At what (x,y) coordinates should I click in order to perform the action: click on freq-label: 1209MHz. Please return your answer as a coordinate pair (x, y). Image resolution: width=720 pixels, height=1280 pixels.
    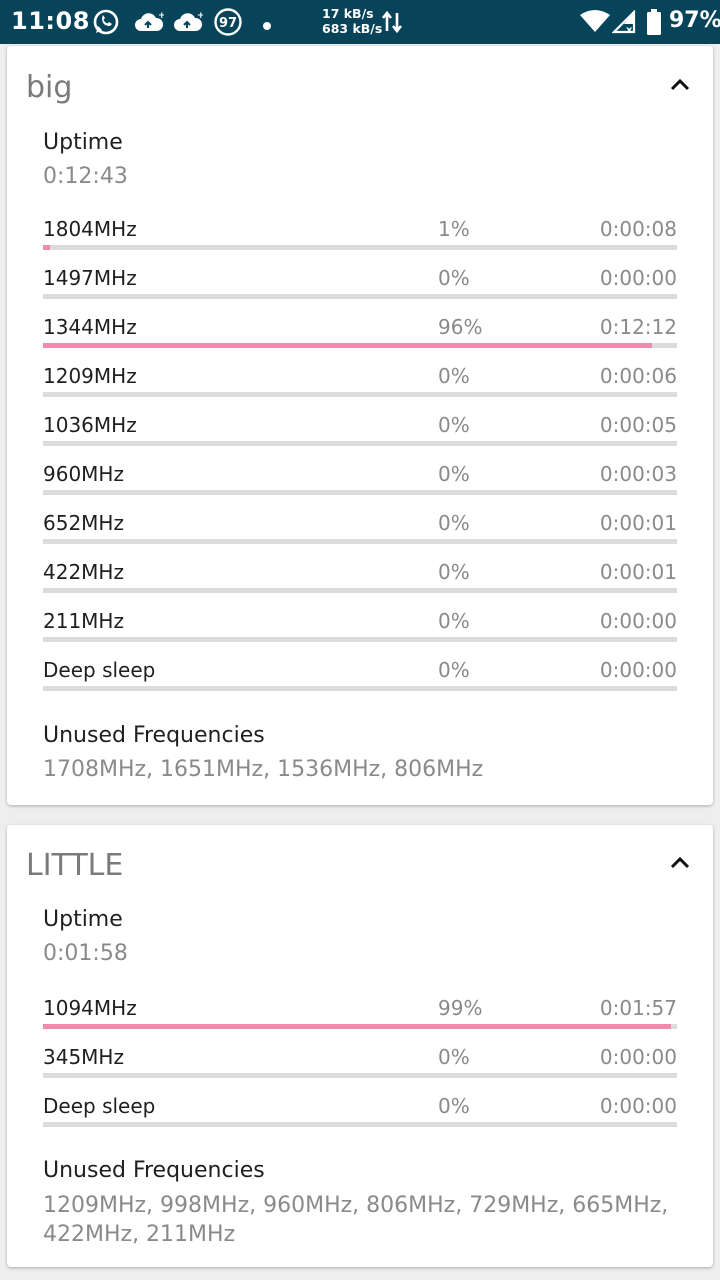
    Looking at the image, I should click on (90, 376).